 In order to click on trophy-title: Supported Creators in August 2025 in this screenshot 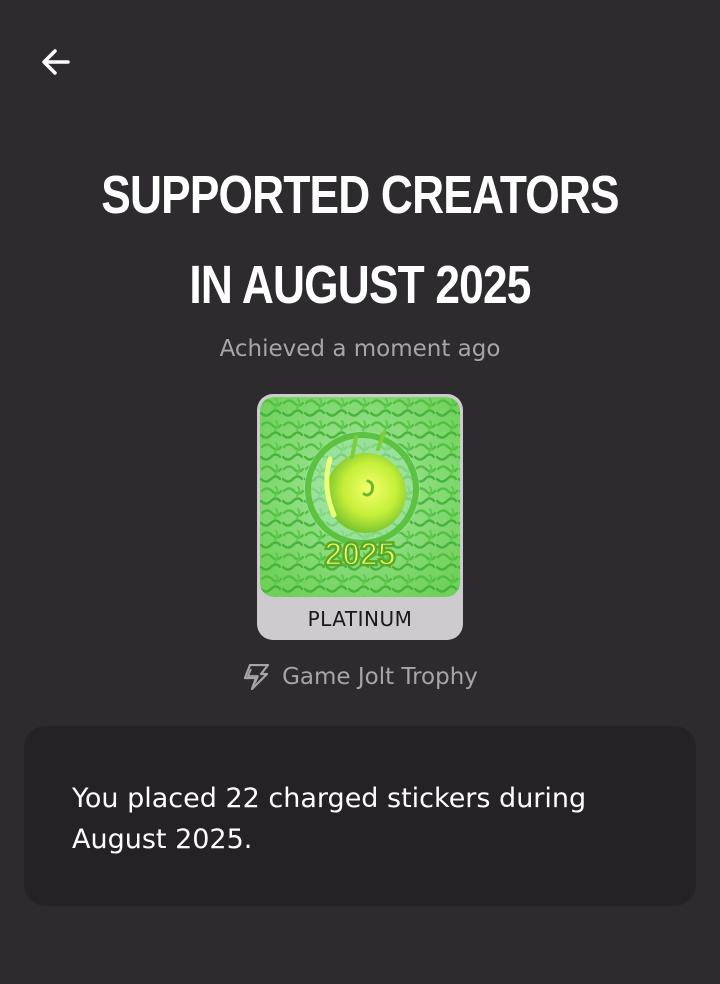, I will do `click(360, 240)`.